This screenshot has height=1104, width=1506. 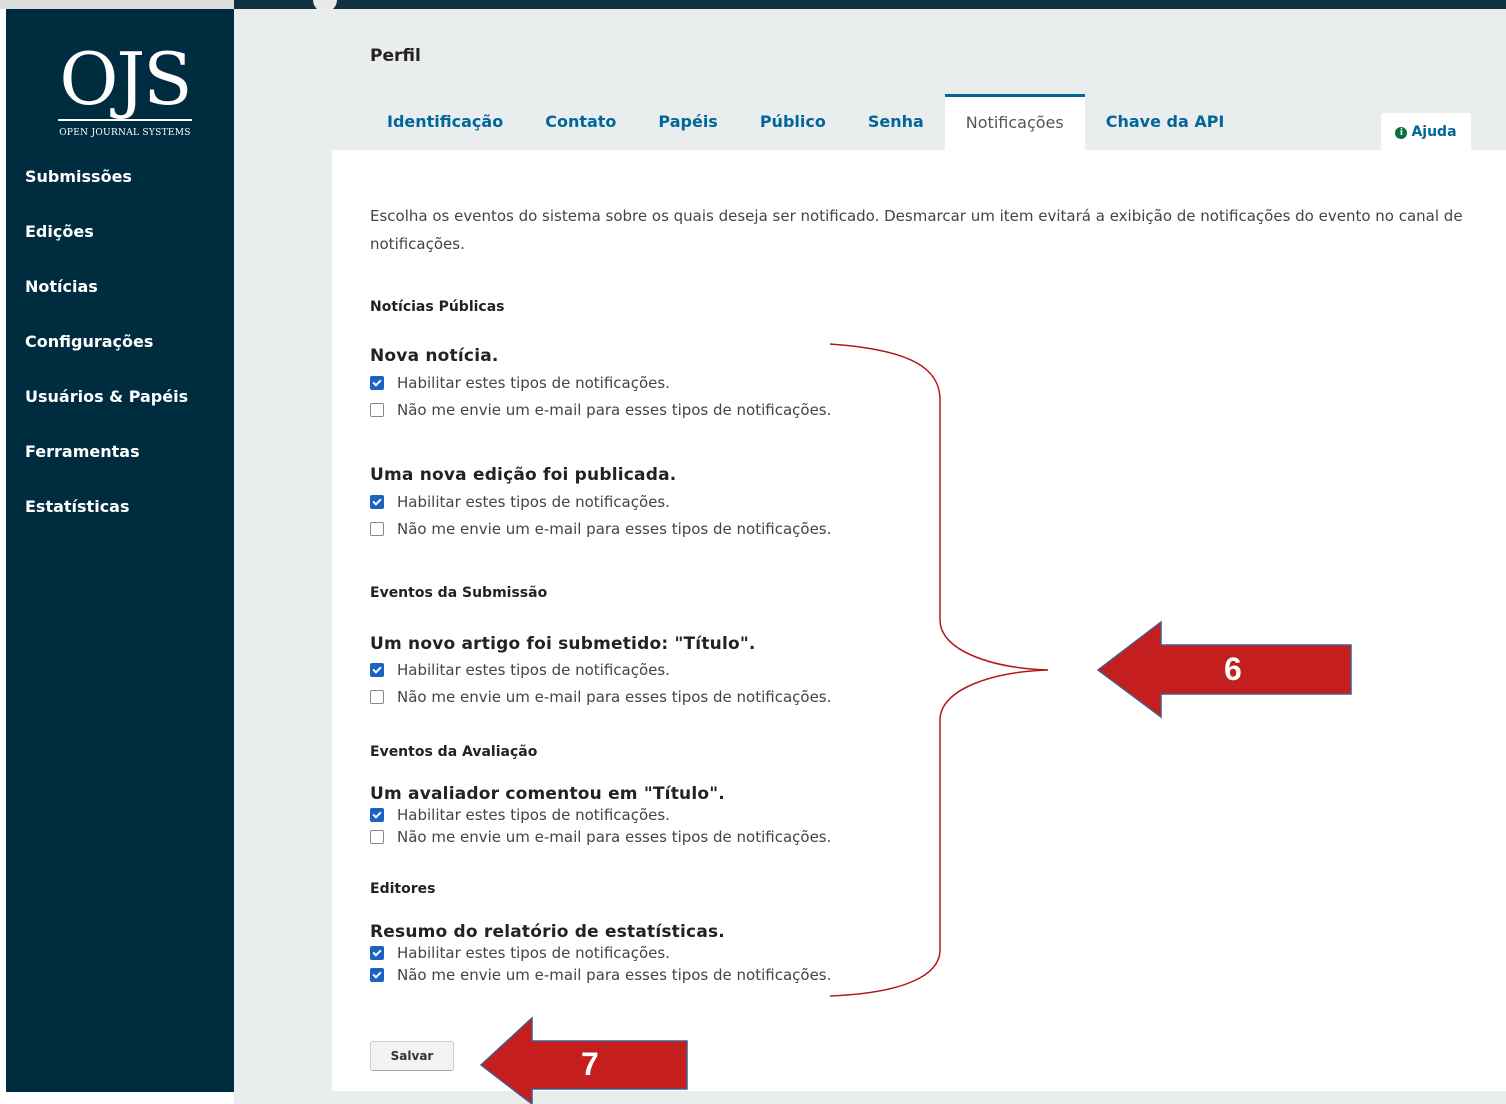 I want to click on callout-number-7: 7, so click(x=590, y=1064).